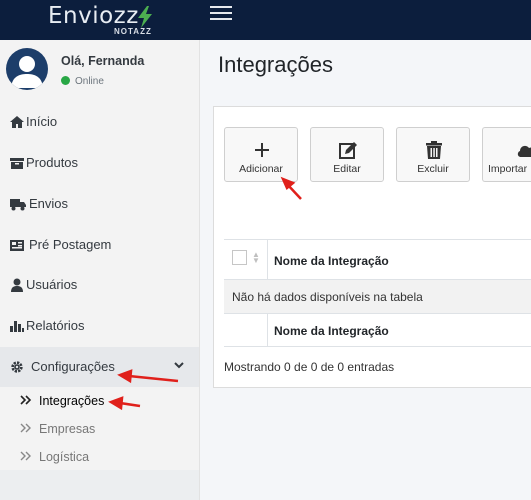  Describe the element at coordinates (261, 169) in the screenshot. I see `add-button-label: Adicionar` at that location.